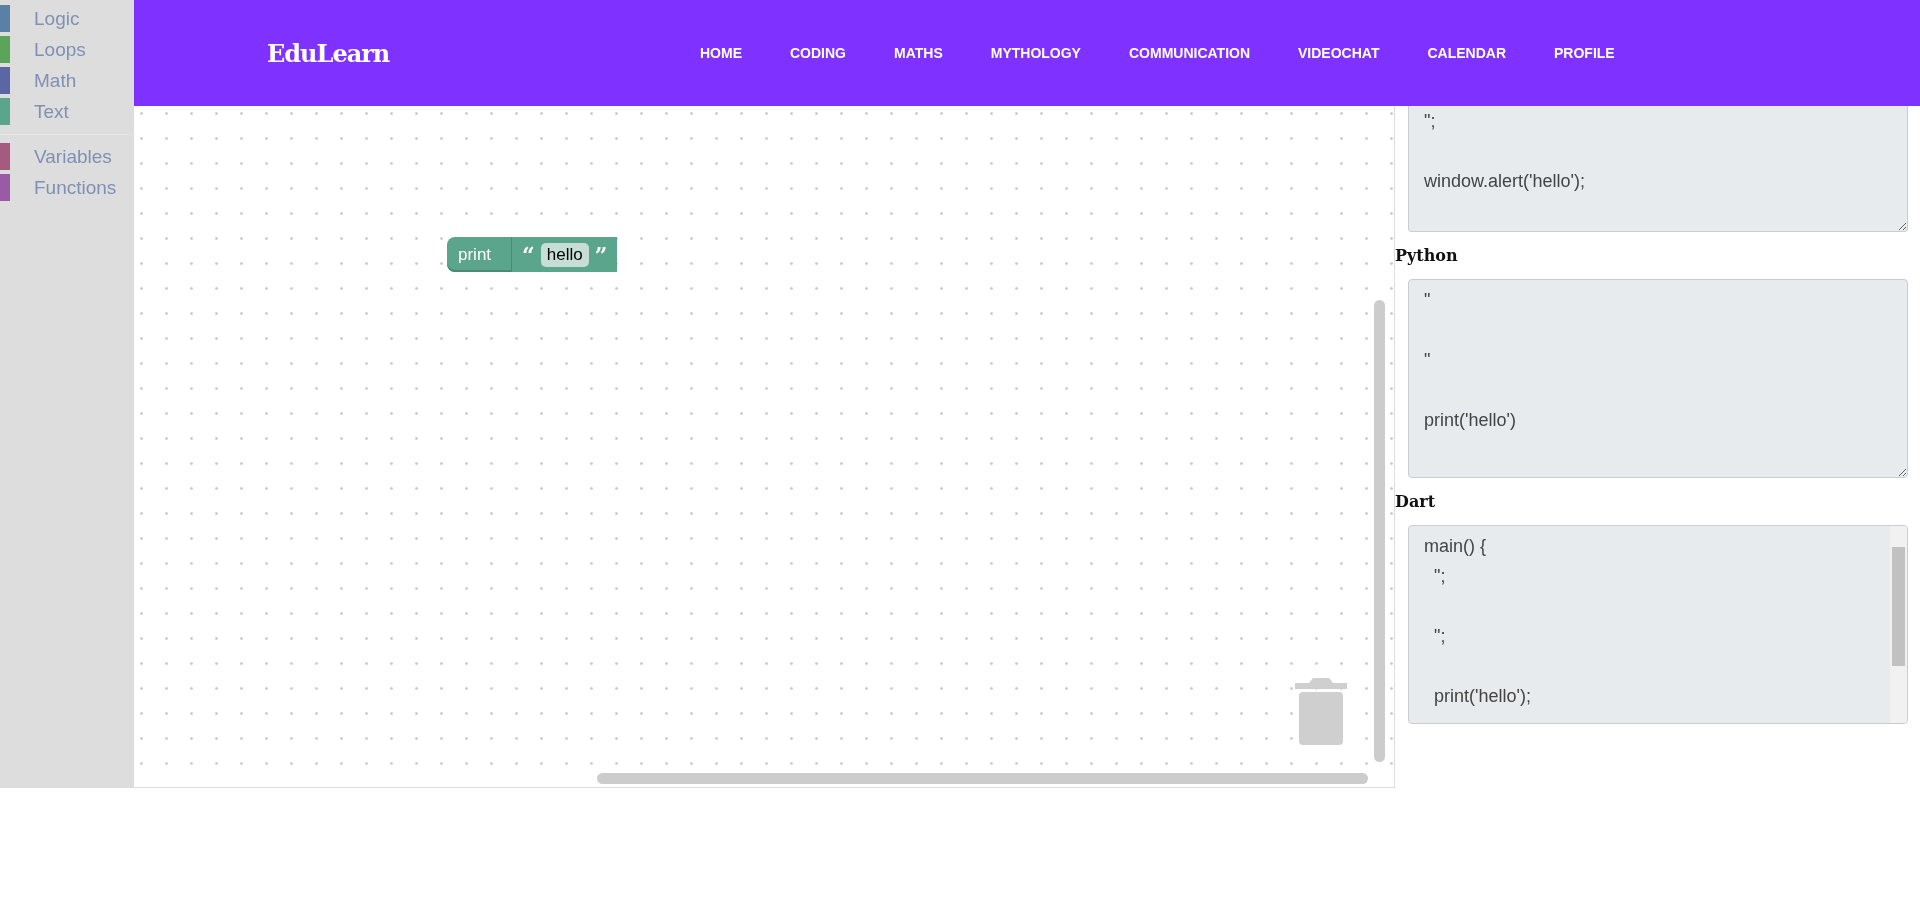 Image resolution: width=1920 pixels, height=921 pixels. Describe the element at coordinates (1658, 378) in the screenshot. I see `code-field: " " print('hello')` at that location.